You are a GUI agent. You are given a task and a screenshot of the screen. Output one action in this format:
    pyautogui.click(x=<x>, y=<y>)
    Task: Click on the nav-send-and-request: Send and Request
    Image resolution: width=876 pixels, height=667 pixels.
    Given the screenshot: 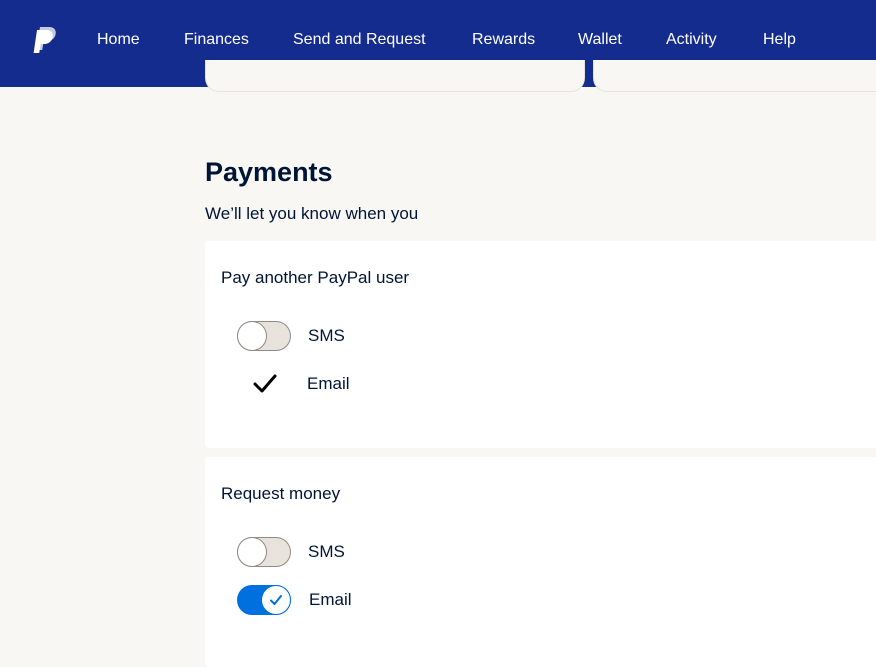 What is the action you would take?
    pyautogui.click(x=359, y=40)
    